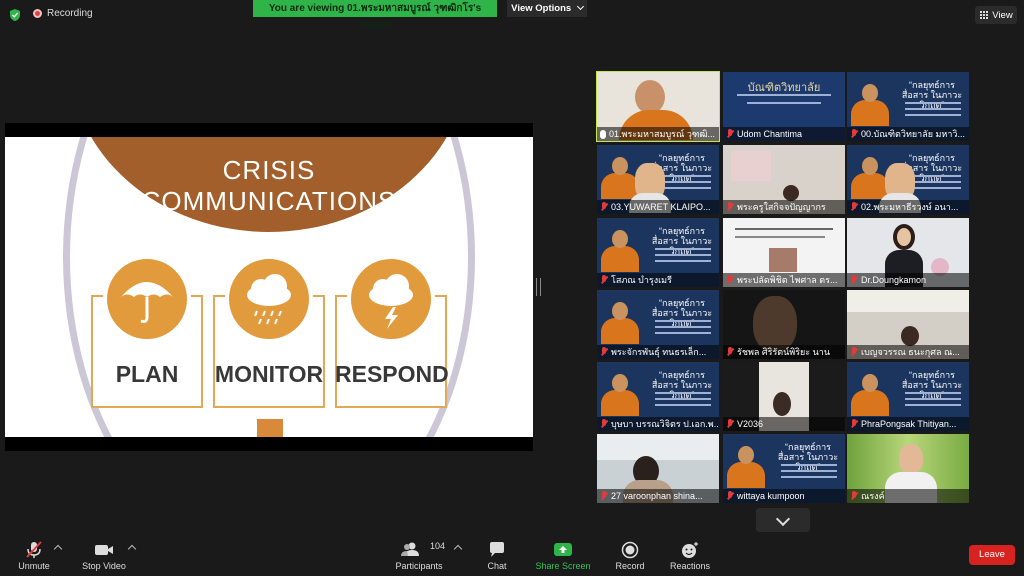 This screenshot has height=576, width=1024. What do you see at coordinates (269, 170) in the screenshot?
I see `slide-title-line1: CRISIS` at bounding box center [269, 170].